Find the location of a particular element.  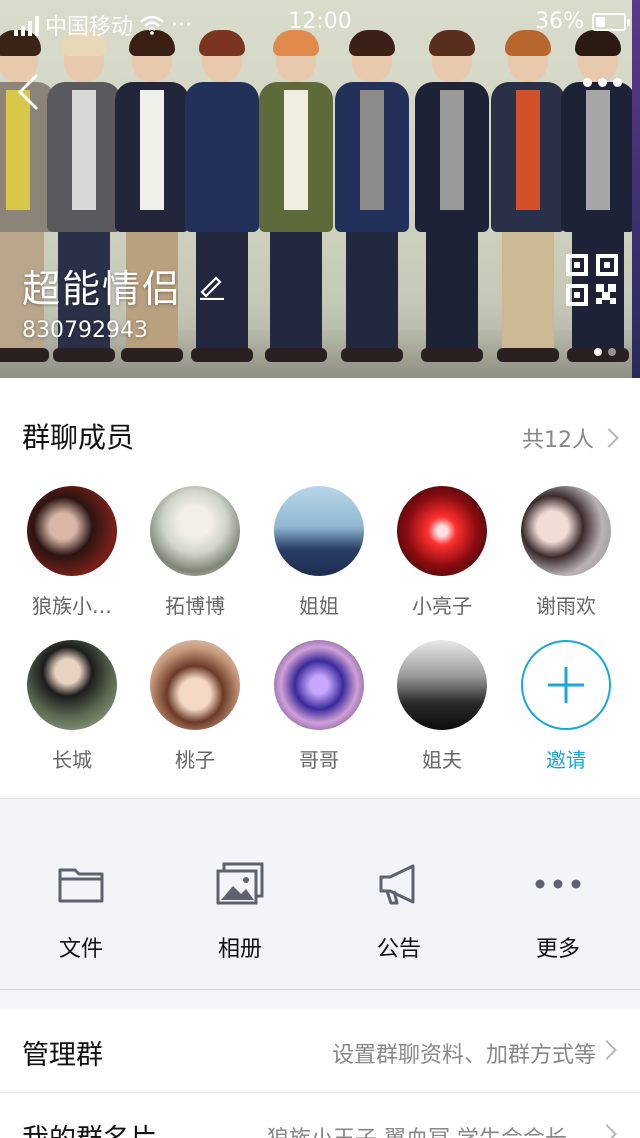

member-name: 桃子 is located at coordinates (195, 760).